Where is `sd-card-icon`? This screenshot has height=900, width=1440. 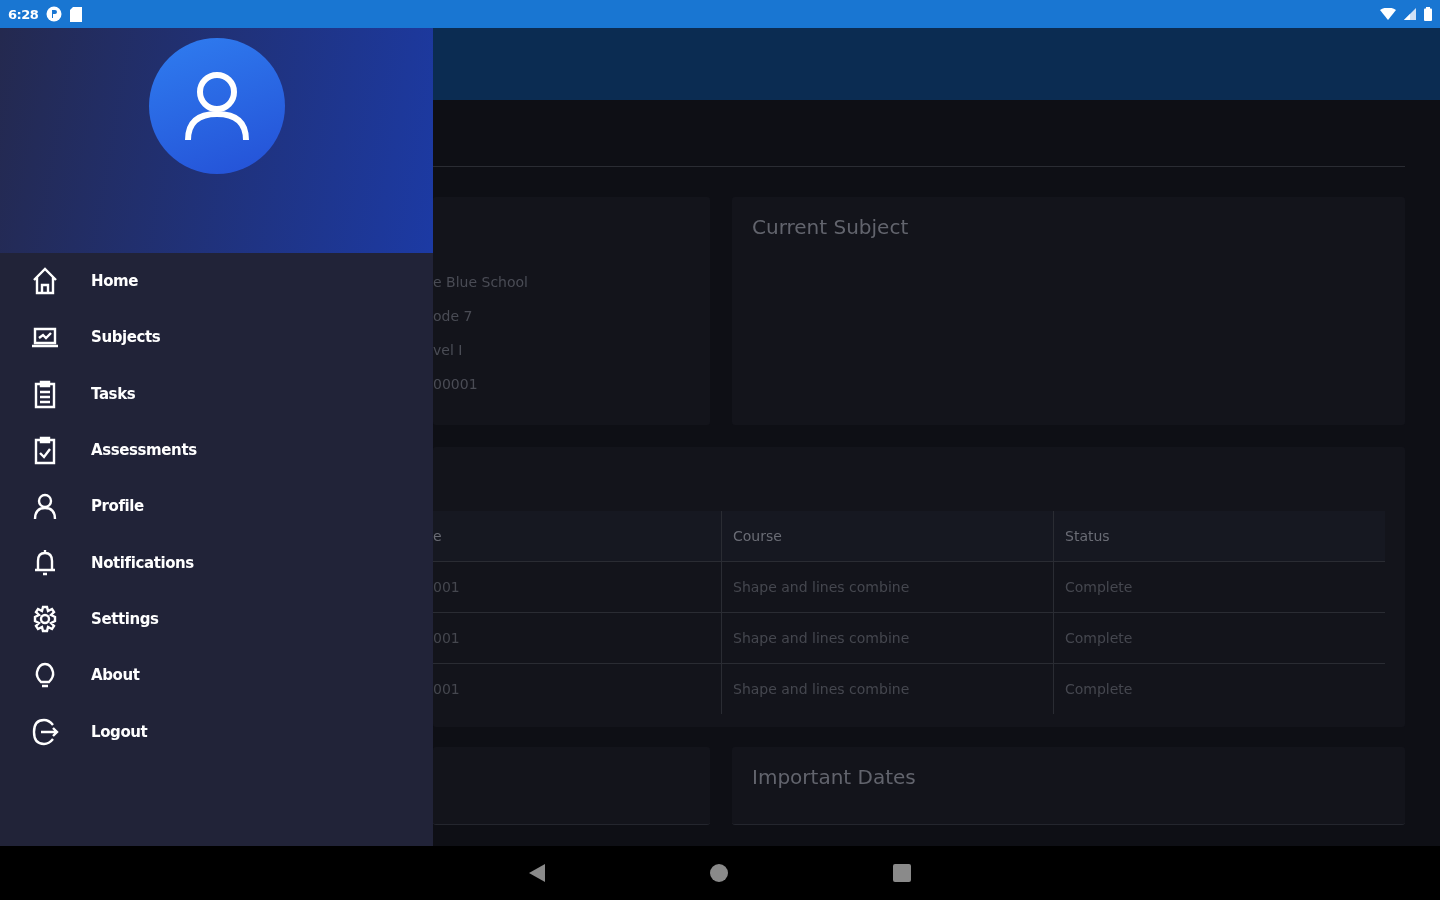
sd-card-icon is located at coordinates (76, 14).